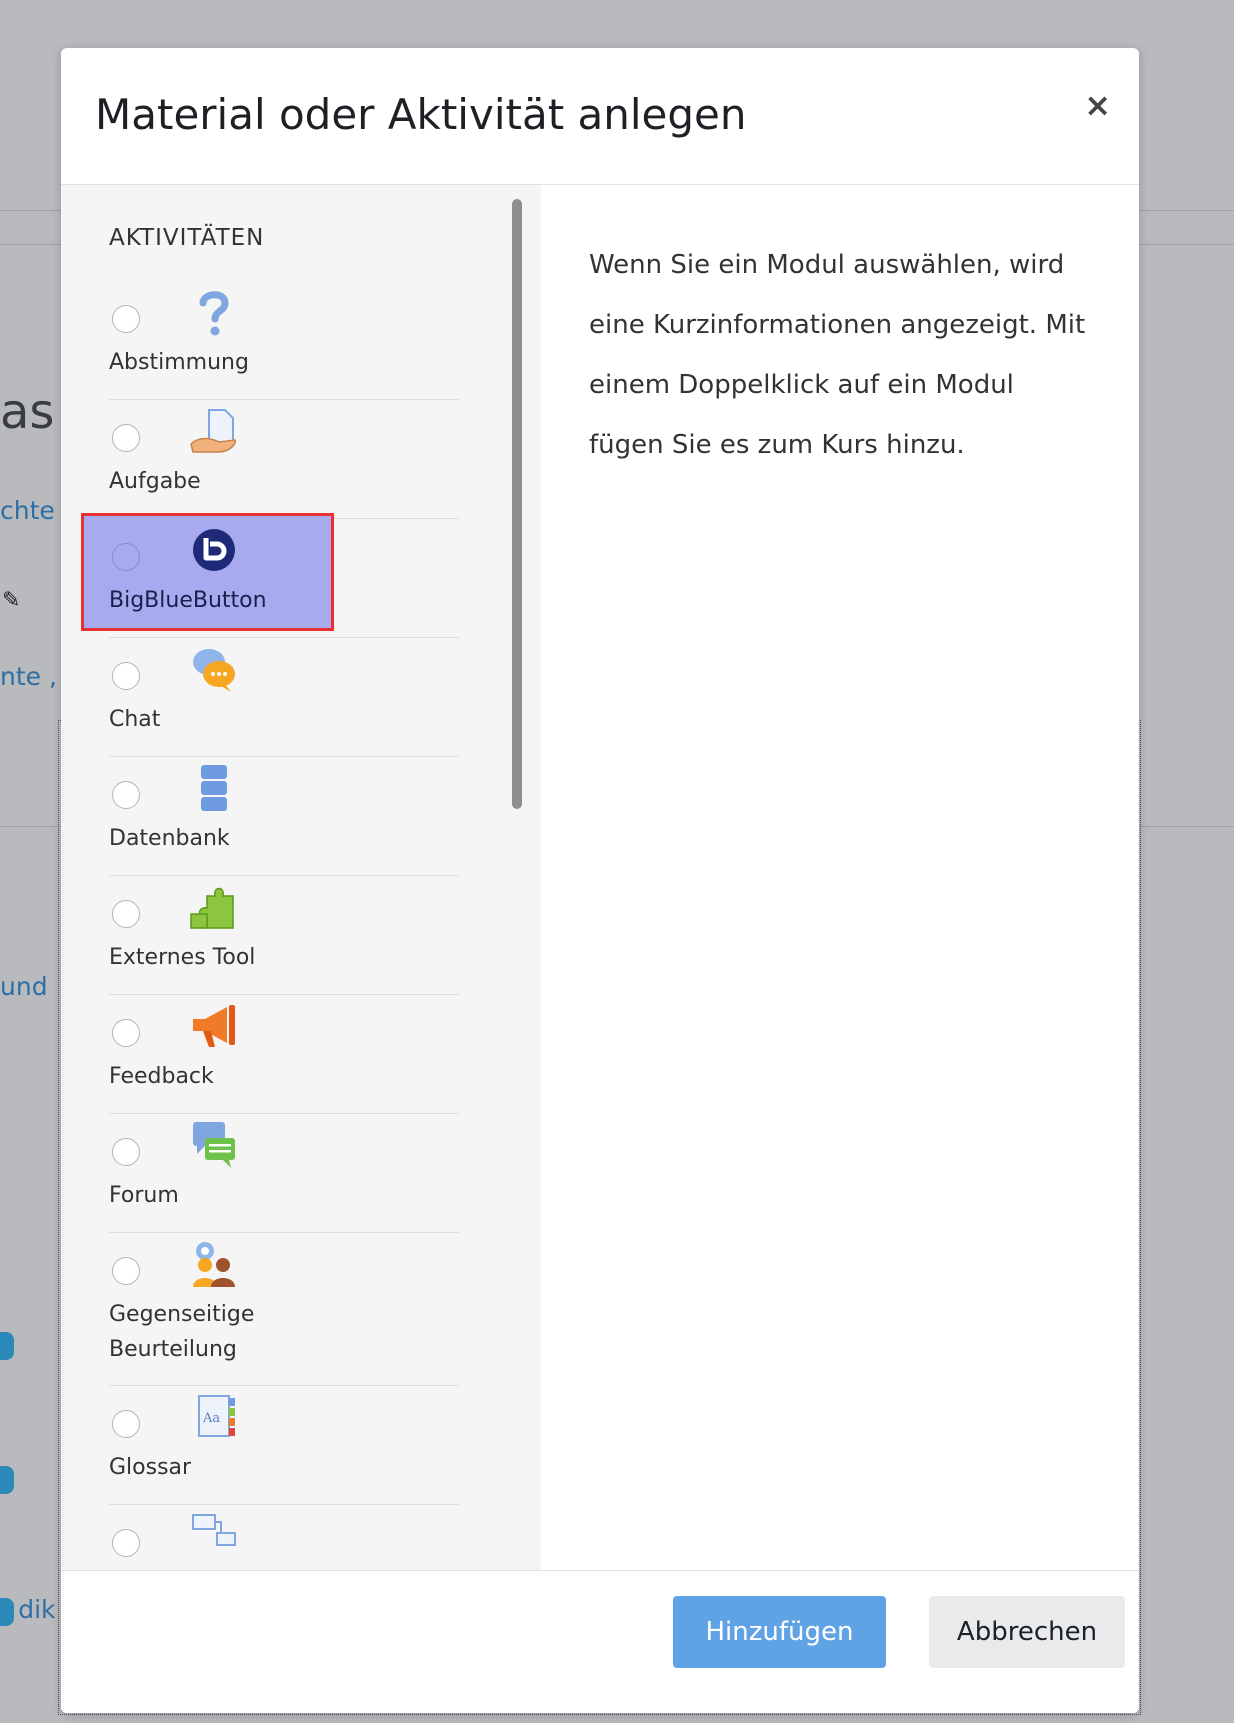 The width and height of the screenshot is (1234, 1723). What do you see at coordinates (214, 788) in the screenshot?
I see `database-icon` at bounding box center [214, 788].